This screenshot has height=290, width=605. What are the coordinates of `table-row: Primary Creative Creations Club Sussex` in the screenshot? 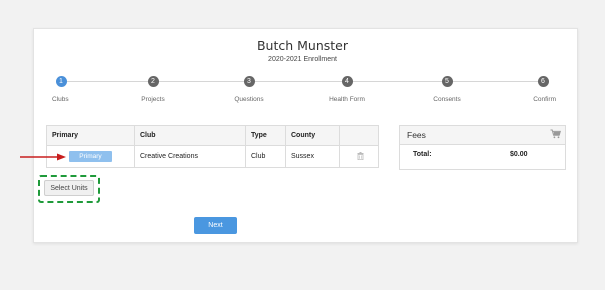 It's located at (212, 156).